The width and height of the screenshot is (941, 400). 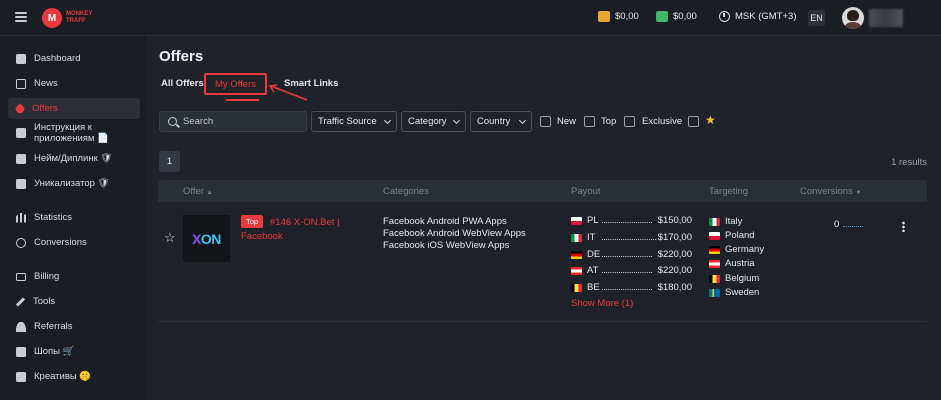 I want to click on sidebar-item-label: Offers, so click(x=45, y=108).